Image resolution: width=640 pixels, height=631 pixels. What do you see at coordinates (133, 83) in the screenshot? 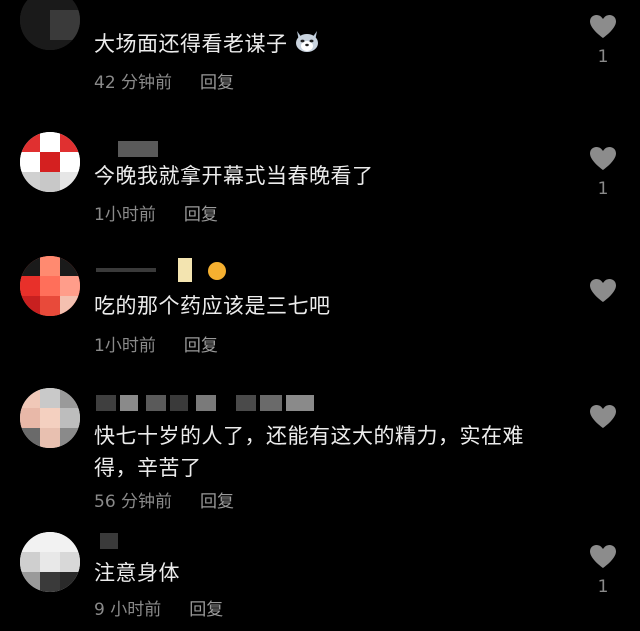
I see `comment-time: 42 分钟前` at bounding box center [133, 83].